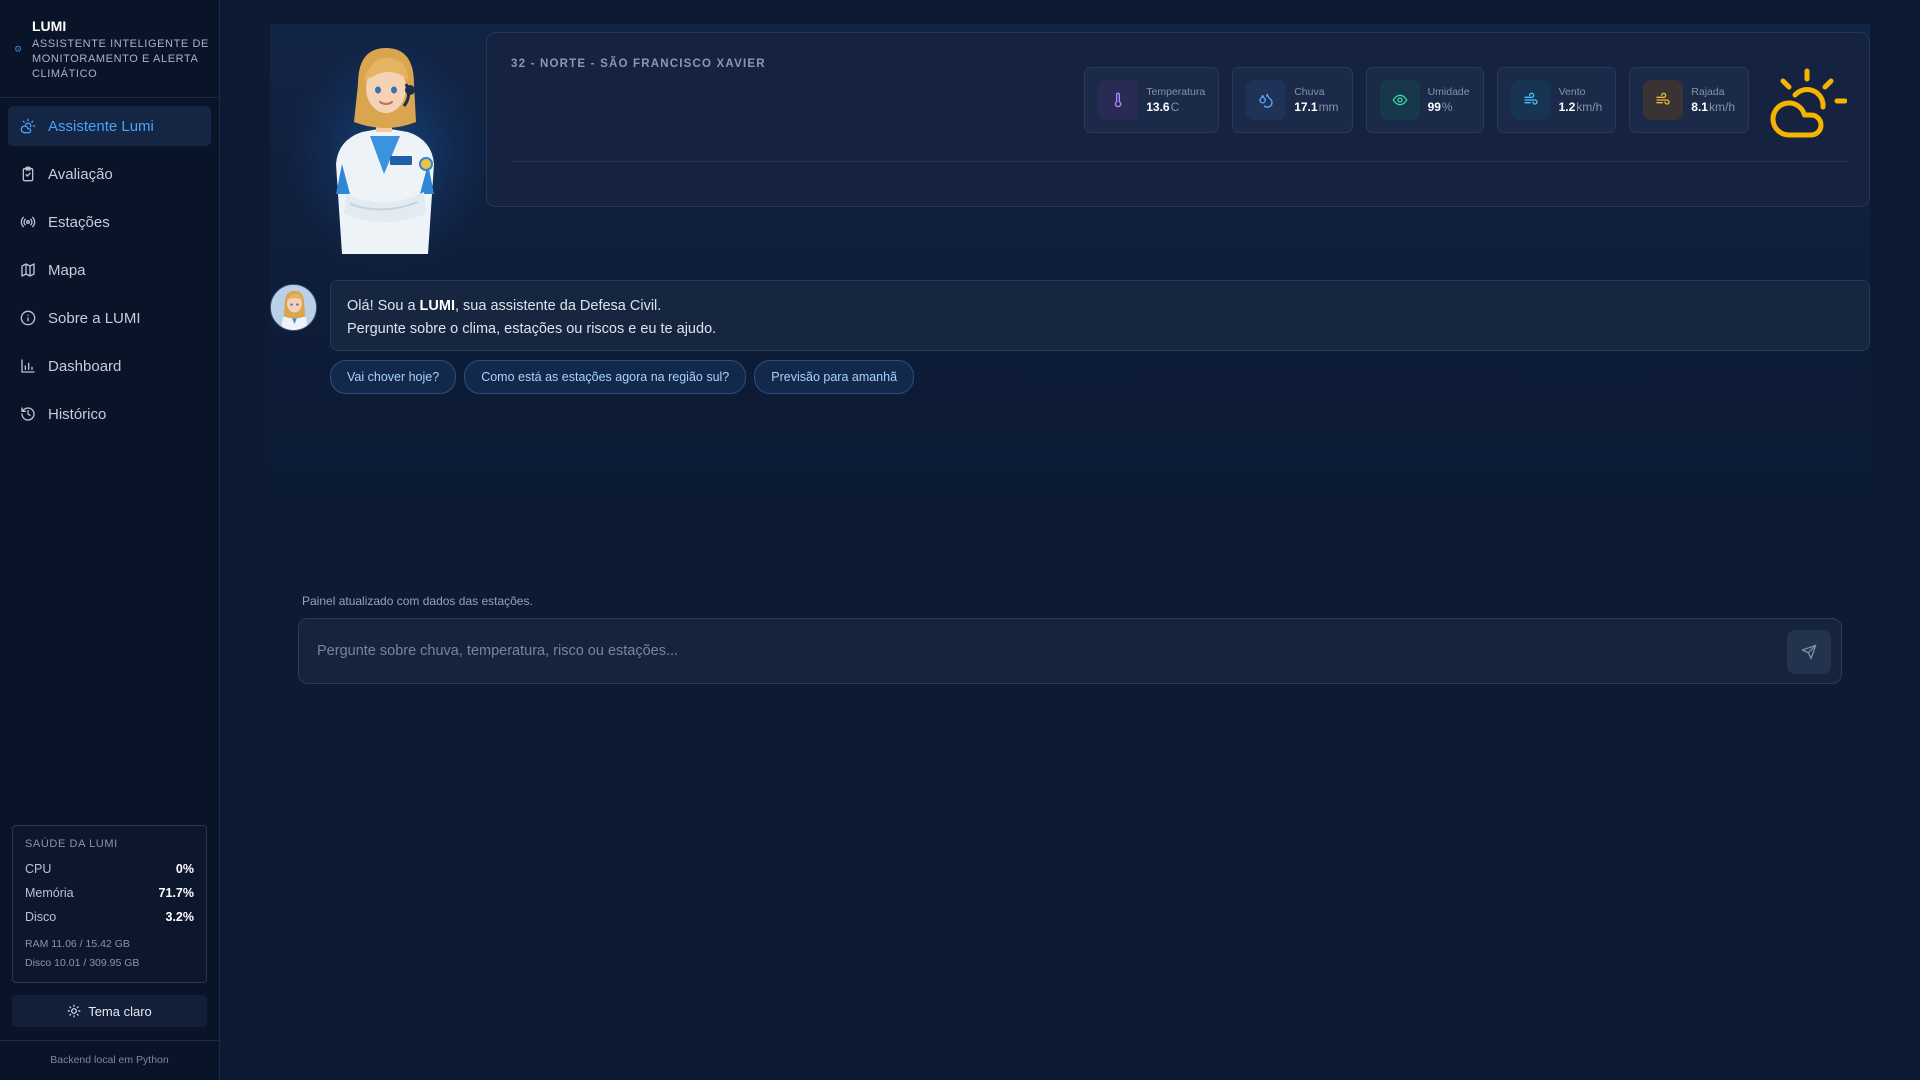 The height and width of the screenshot is (1080, 1920). What do you see at coordinates (109, 414) in the screenshot?
I see `sidebar-item-historico: Histórico` at bounding box center [109, 414].